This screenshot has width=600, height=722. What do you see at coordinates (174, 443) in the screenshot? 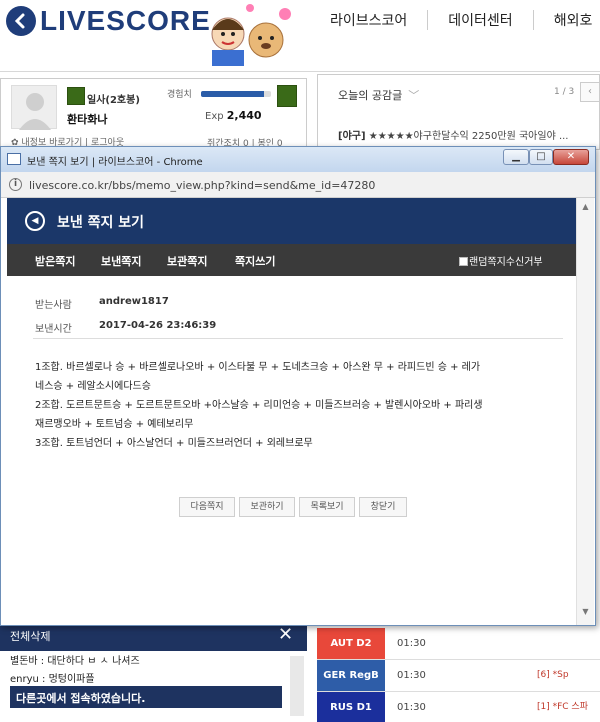
I see `memo-content-line: 3조합. 토트넘언더 + 아스날언더 + 미들즈브러언더 + 외레브로무` at bounding box center [174, 443].